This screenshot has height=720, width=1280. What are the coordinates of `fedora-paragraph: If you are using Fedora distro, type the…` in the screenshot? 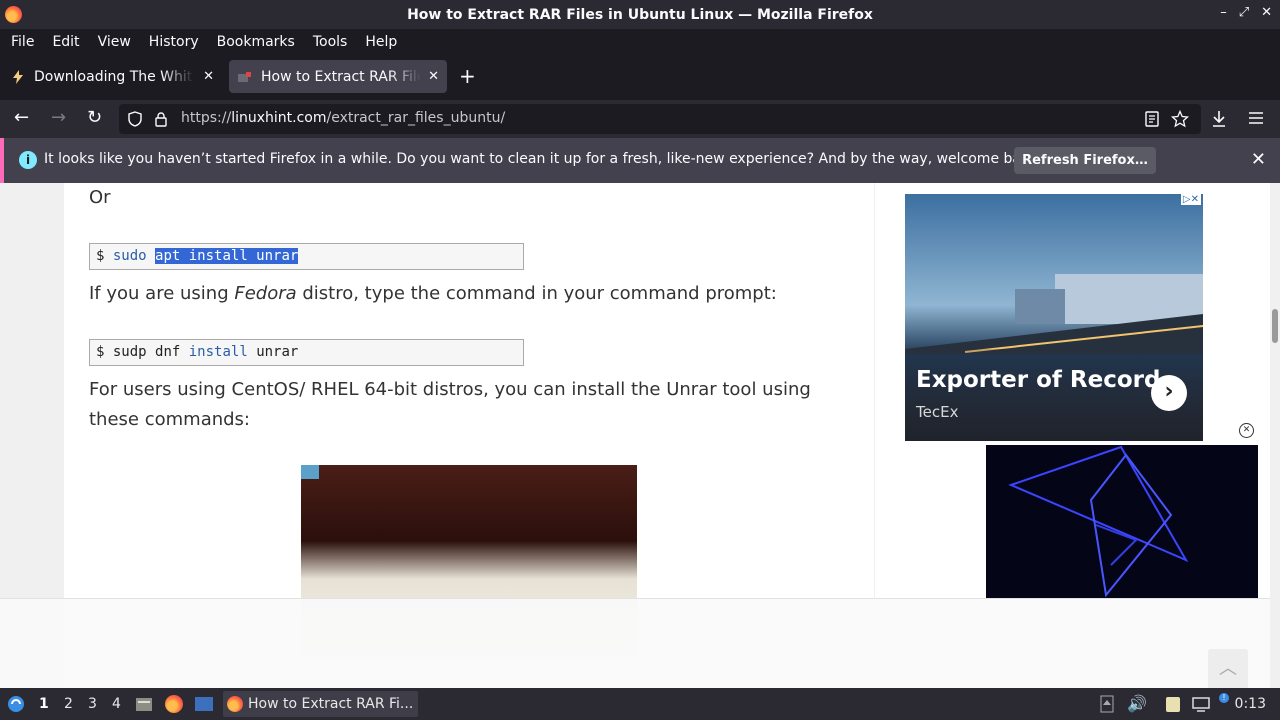 It's located at (433, 294).